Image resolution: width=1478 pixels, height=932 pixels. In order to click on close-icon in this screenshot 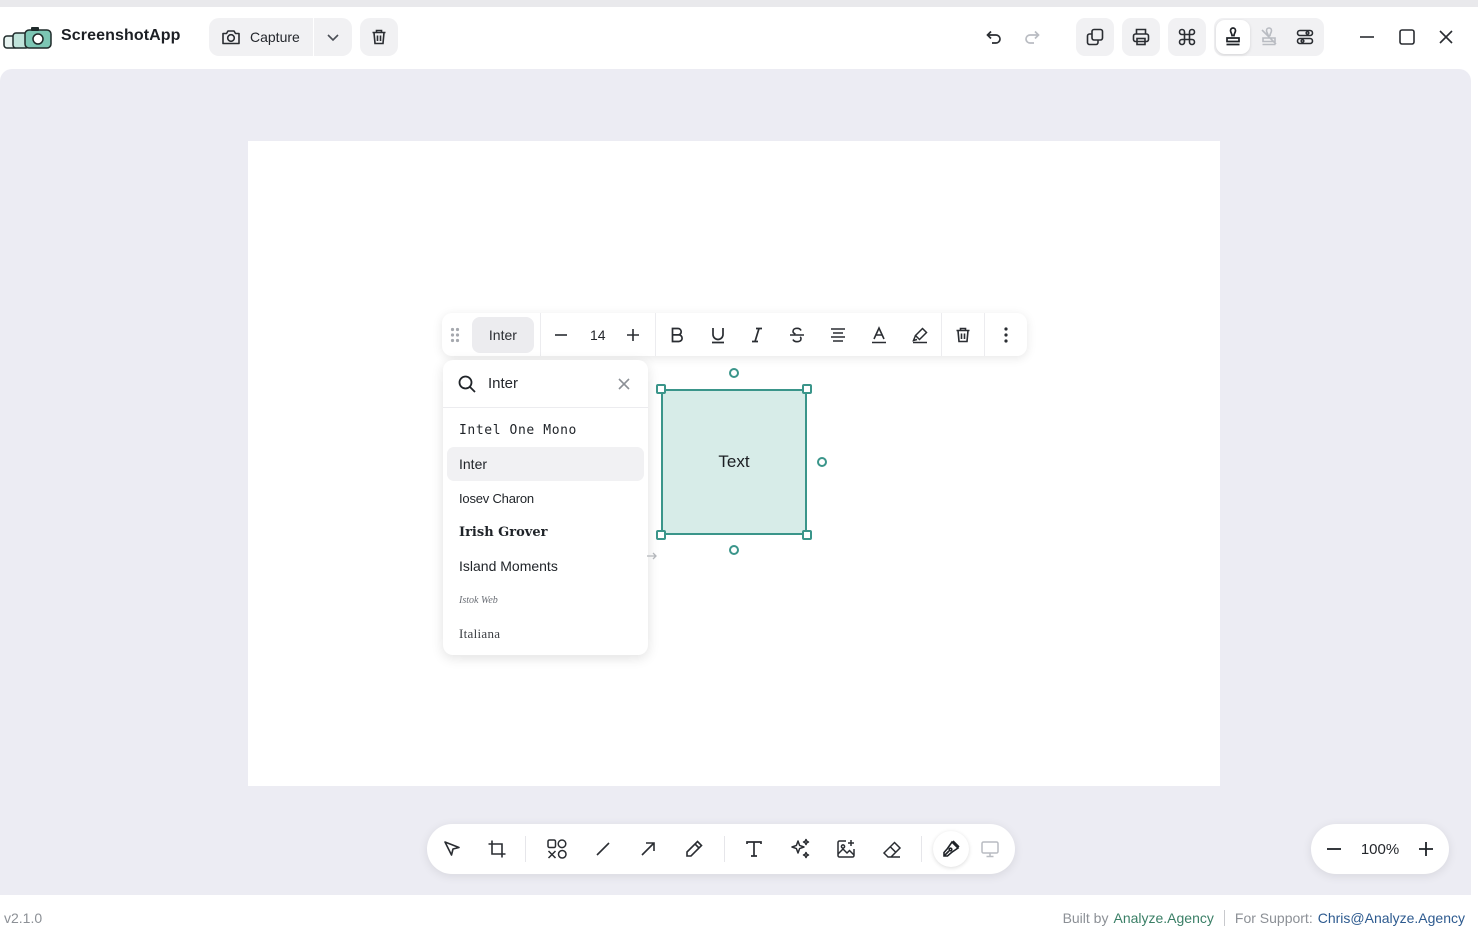, I will do `click(1446, 37)`.